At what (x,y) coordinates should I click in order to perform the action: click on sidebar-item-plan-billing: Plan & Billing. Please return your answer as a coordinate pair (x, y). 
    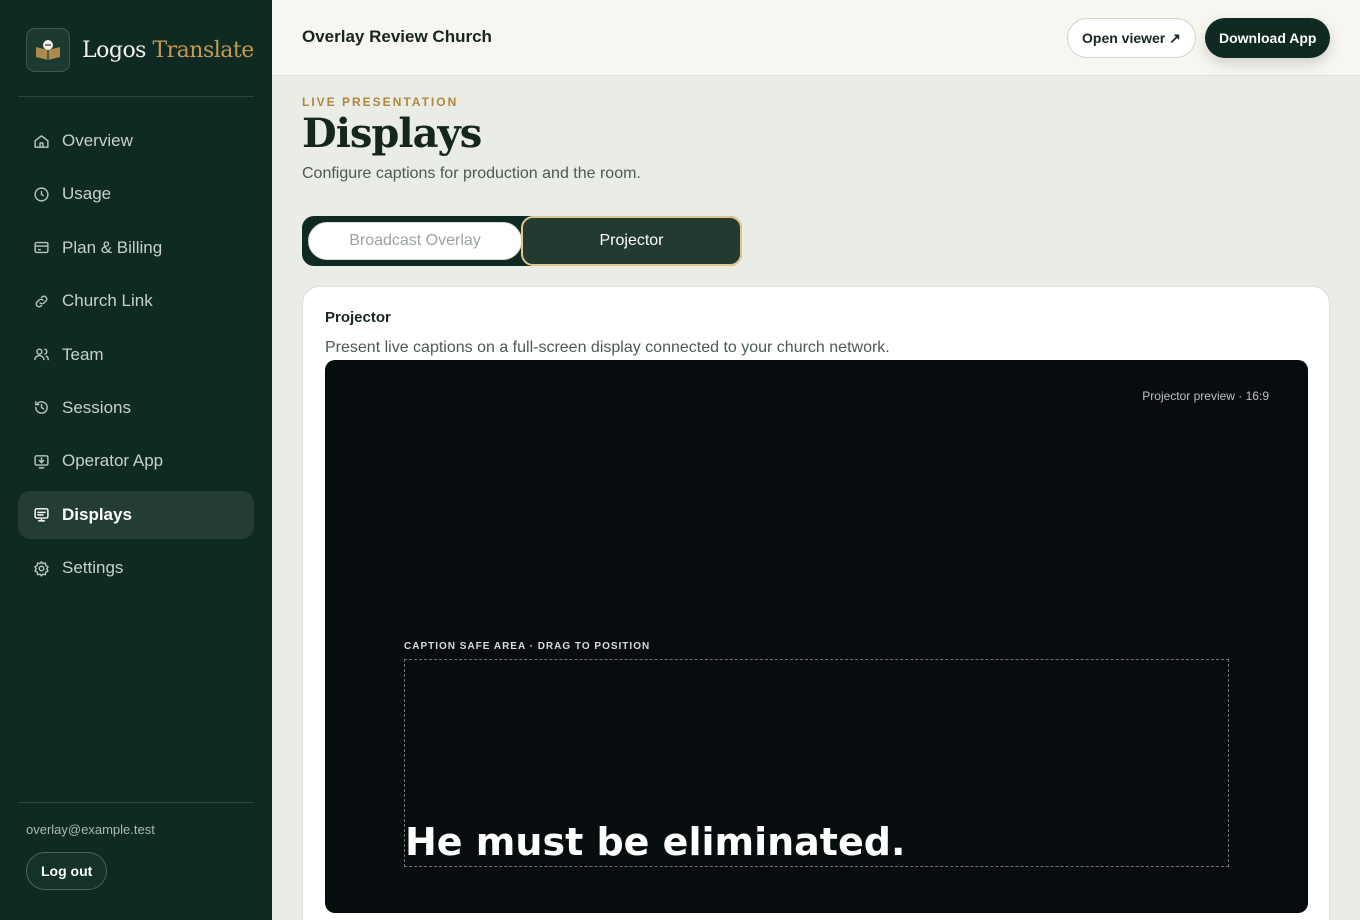
    Looking at the image, I should click on (136, 248).